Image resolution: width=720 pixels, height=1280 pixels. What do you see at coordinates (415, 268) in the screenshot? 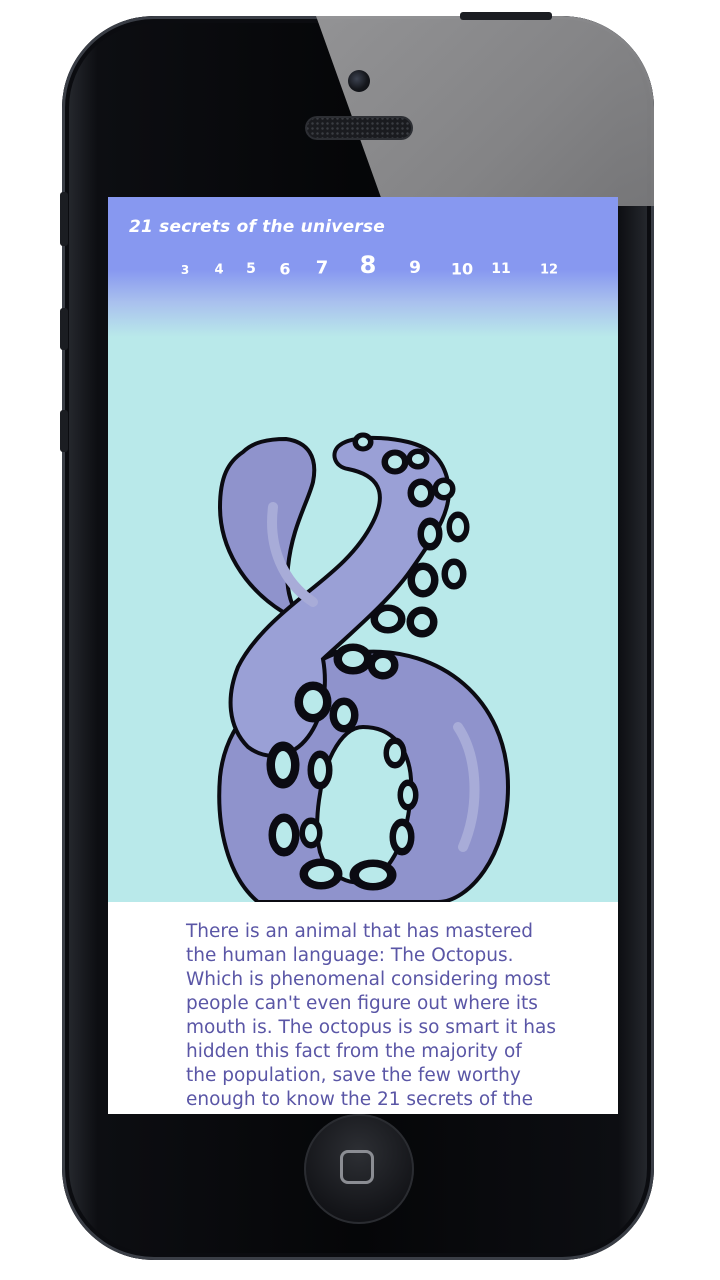
I see `page-number-9: 9` at bounding box center [415, 268].